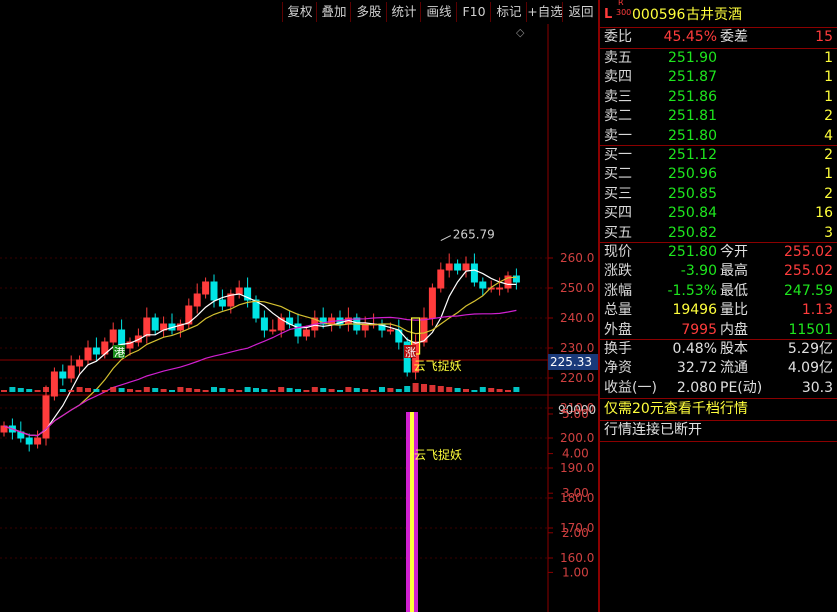 This screenshot has width=837, height=612. I want to click on fundamental-row: 收益(一) 2.080 PE(动) 30.3, so click(718, 388).